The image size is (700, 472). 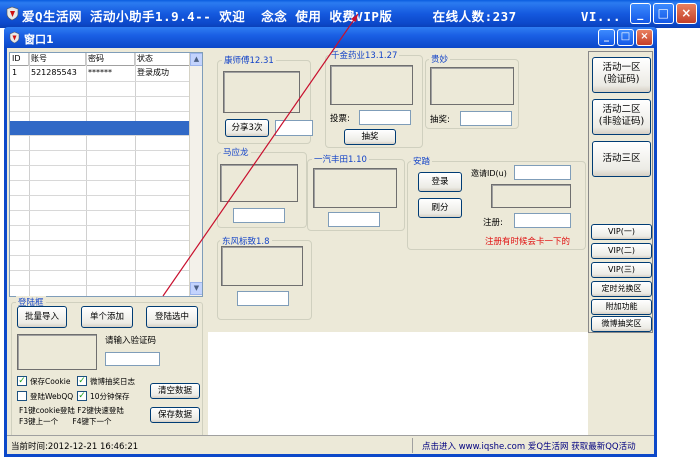 I want to click on zone3-button: 活动三区, so click(x=621, y=159).